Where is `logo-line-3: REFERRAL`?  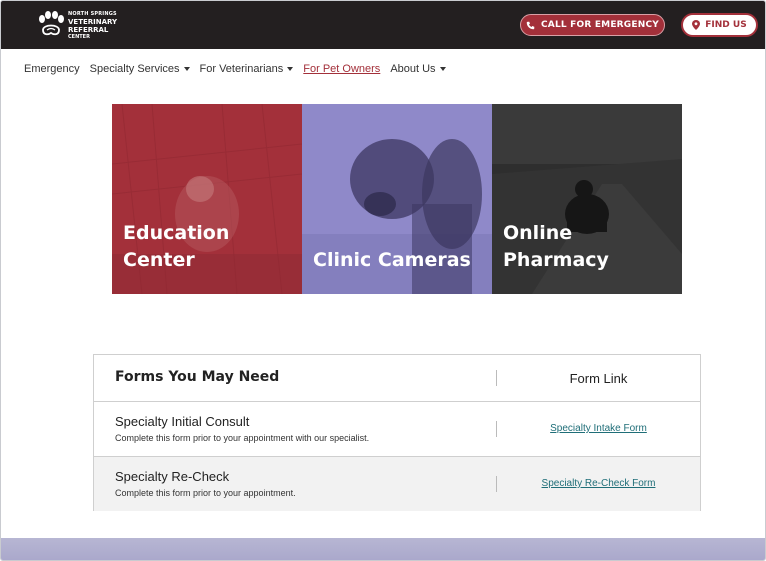 logo-line-3: REFERRAL is located at coordinates (88, 29).